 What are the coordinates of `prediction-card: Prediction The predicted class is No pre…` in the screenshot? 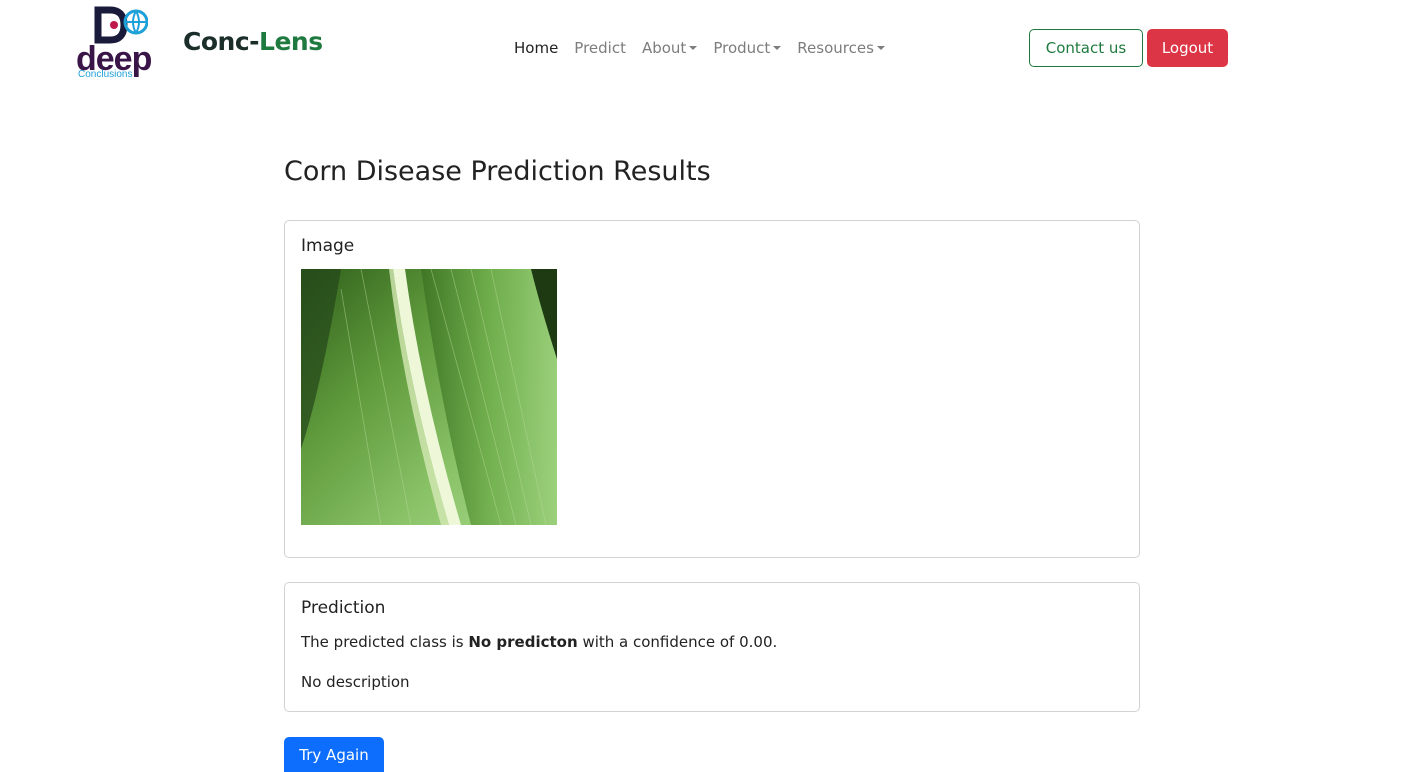 It's located at (712, 647).